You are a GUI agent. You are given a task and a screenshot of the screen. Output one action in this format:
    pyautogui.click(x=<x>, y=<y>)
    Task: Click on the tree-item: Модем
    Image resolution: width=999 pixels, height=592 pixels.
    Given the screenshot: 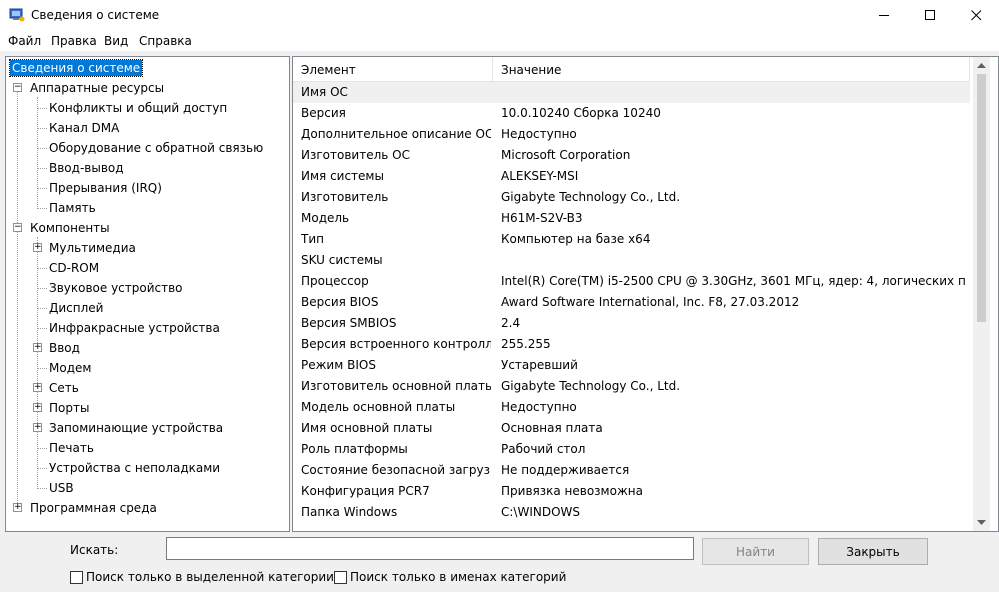 What is the action you would take?
    pyautogui.click(x=70, y=368)
    